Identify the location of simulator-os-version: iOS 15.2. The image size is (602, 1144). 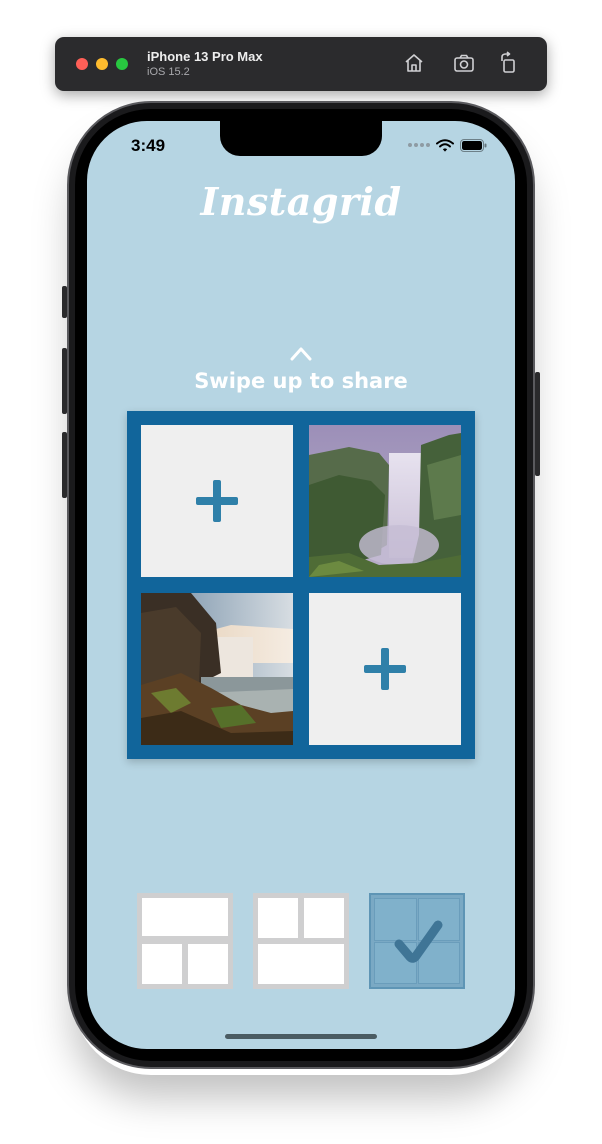
(168, 72).